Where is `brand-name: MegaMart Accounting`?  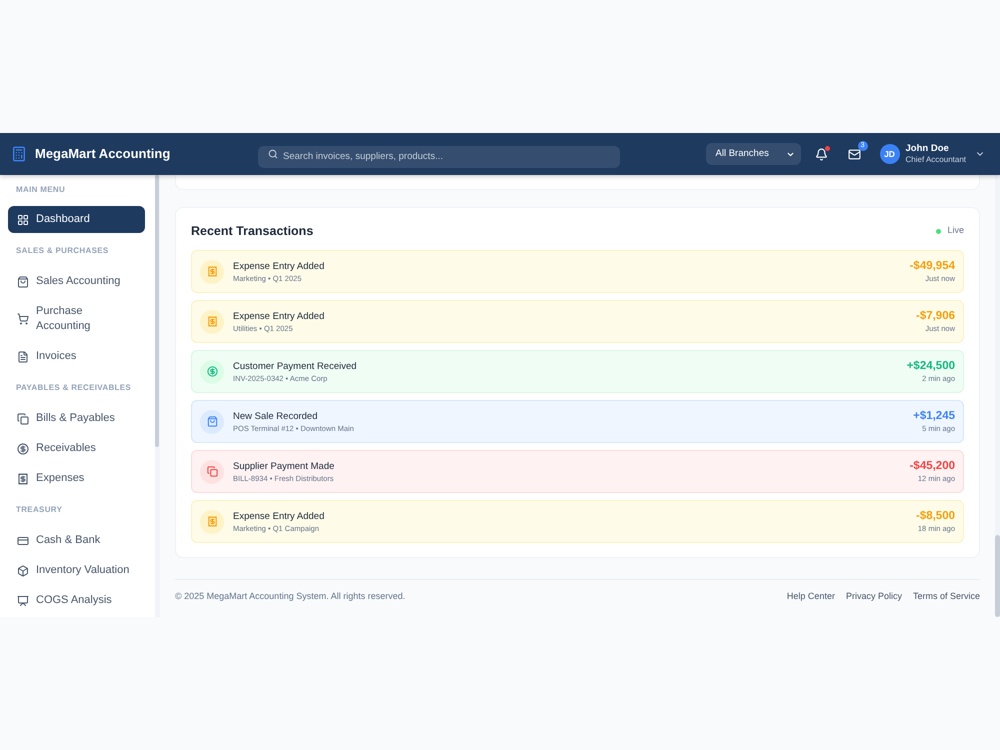 brand-name: MegaMart Accounting is located at coordinates (102, 154).